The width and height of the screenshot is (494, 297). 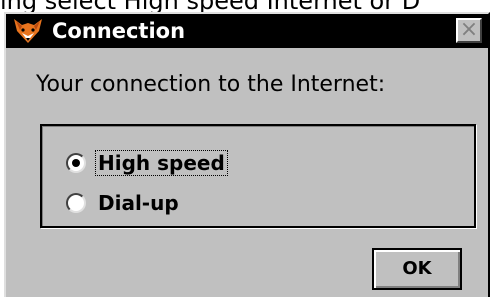 I want to click on option-dial-up: Dial-up, so click(x=123, y=203).